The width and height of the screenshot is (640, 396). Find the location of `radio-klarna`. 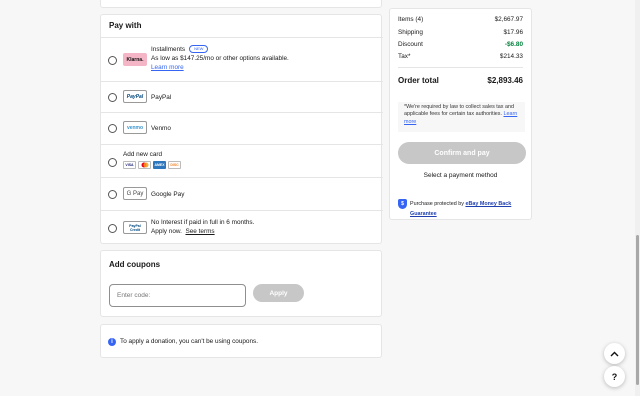

radio-klarna is located at coordinates (112, 60).